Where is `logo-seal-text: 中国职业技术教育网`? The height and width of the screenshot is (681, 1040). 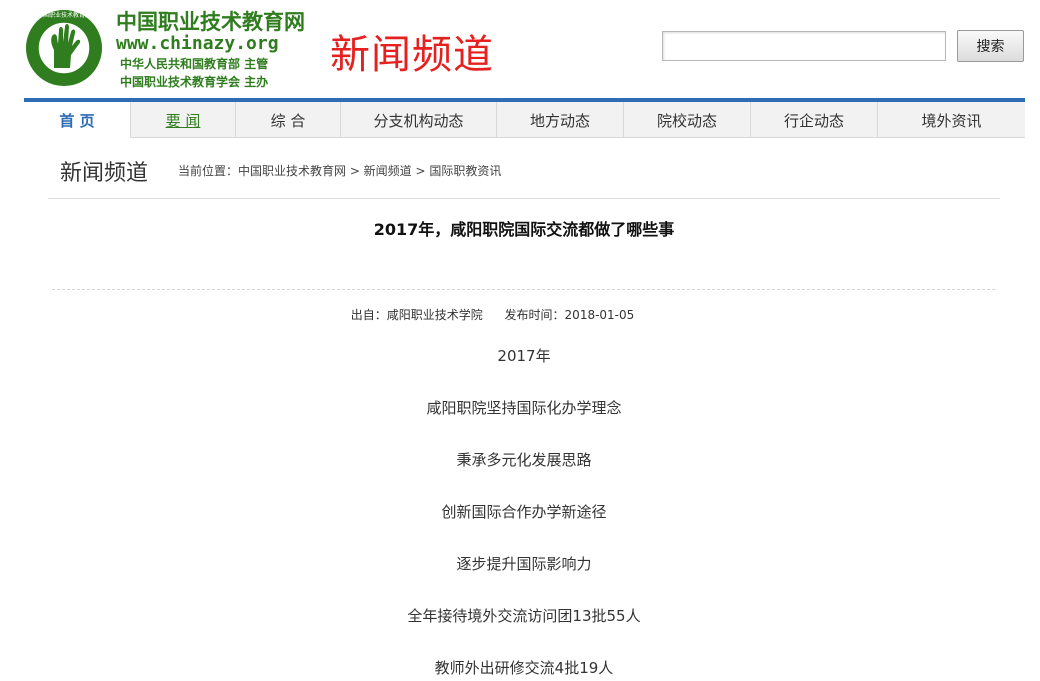 logo-seal-text: 中国职业技术教育网 is located at coordinates (64, 15).